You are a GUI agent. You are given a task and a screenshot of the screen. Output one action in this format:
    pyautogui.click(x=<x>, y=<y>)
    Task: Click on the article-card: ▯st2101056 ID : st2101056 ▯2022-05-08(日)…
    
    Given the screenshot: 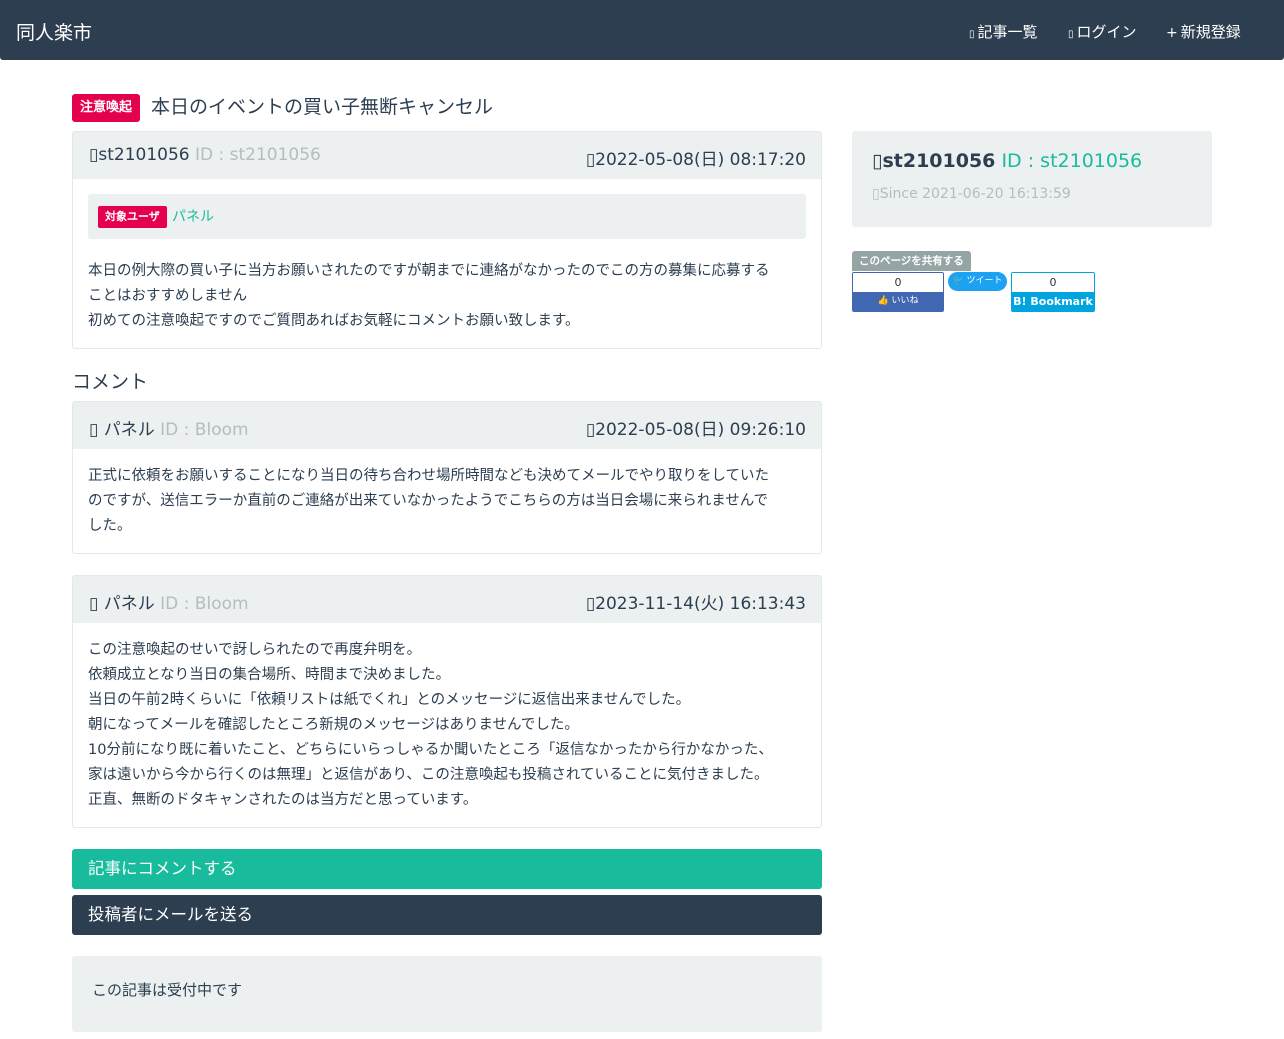 What is the action you would take?
    pyautogui.click(x=447, y=240)
    